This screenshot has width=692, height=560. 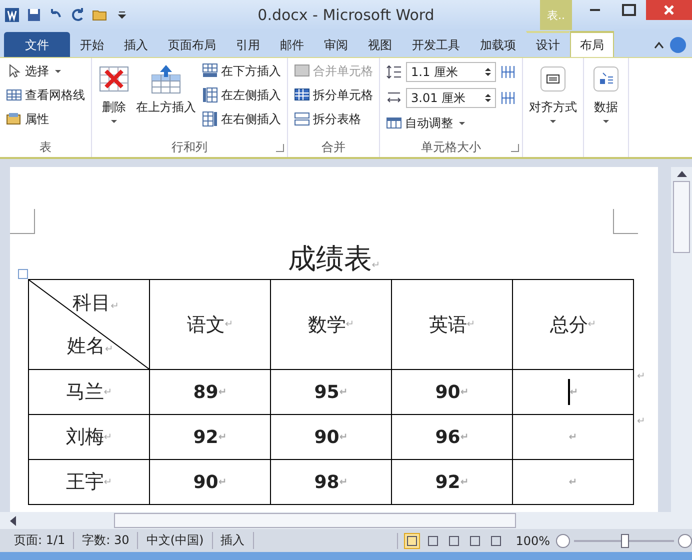 What do you see at coordinates (37, 44) in the screenshot?
I see `ribbon-tab: 文件` at bounding box center [37, 44].